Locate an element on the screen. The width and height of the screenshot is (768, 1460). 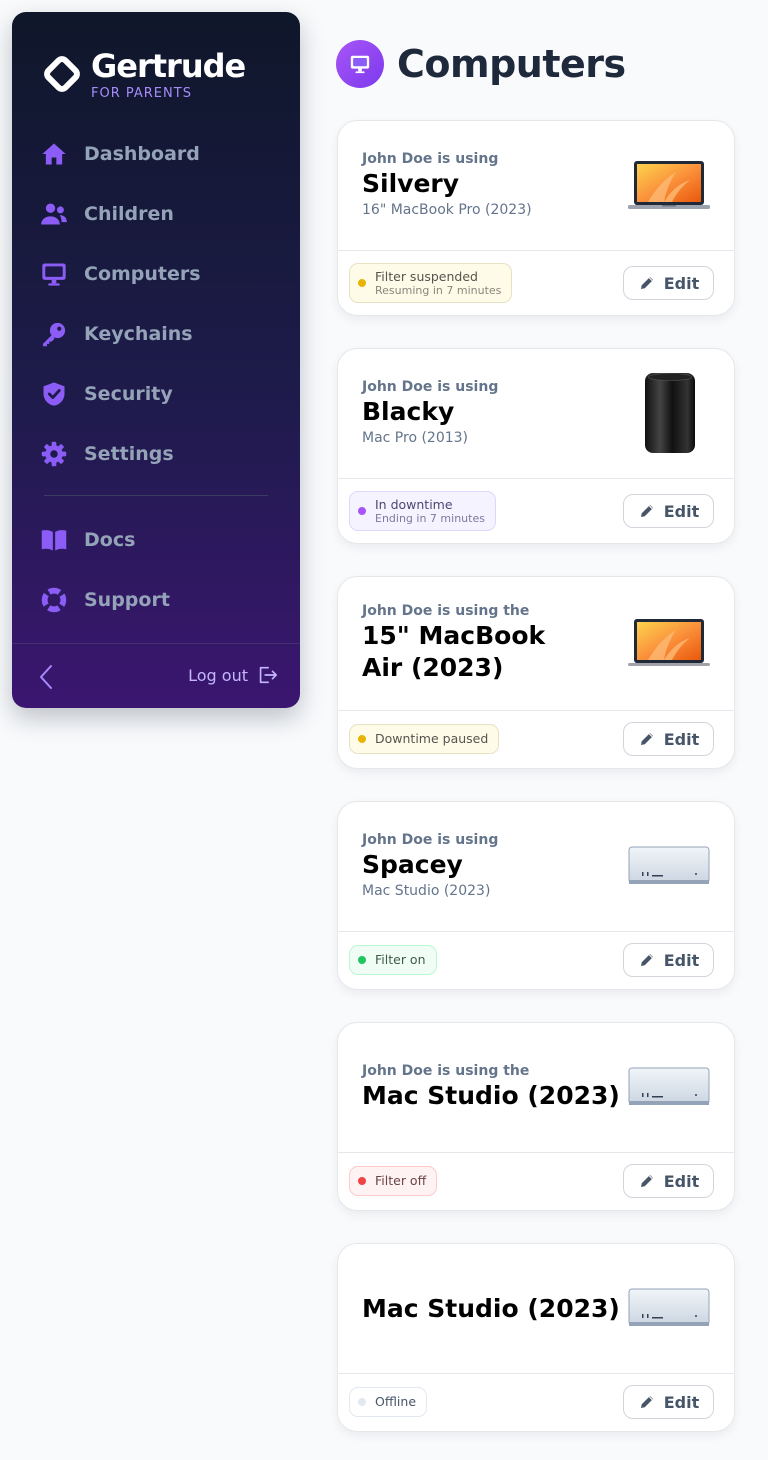
macbook-pro-image is located at coordinates (669, 185).